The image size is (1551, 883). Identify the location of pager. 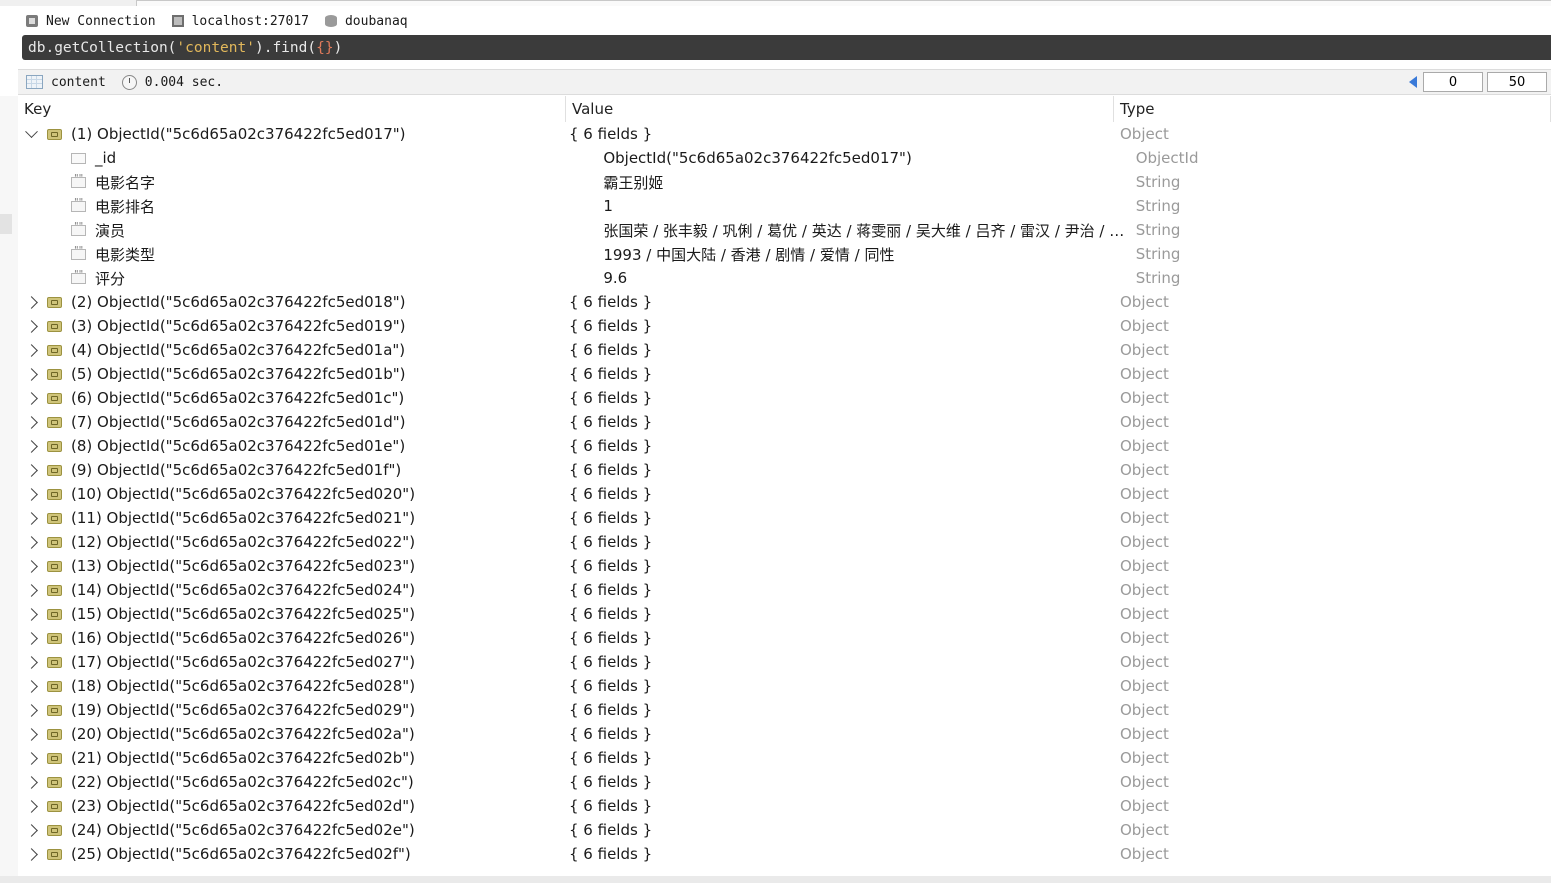
(1480, 82).